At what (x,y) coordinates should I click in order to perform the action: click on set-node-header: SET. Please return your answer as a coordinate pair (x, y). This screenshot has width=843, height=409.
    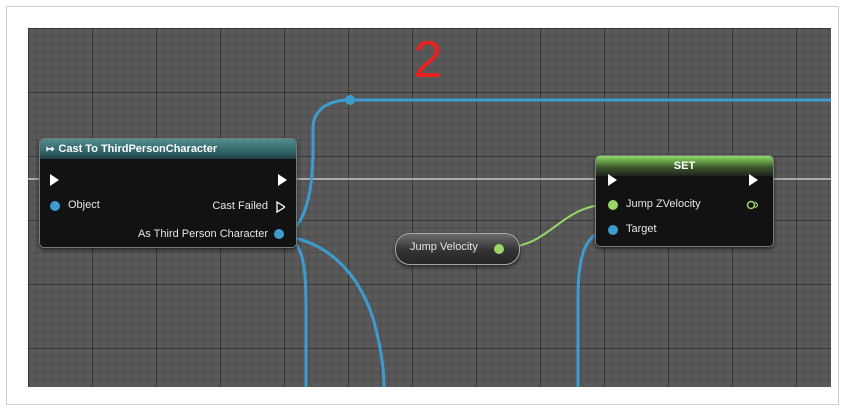
    Looking at the image, I should click on (684, 166).